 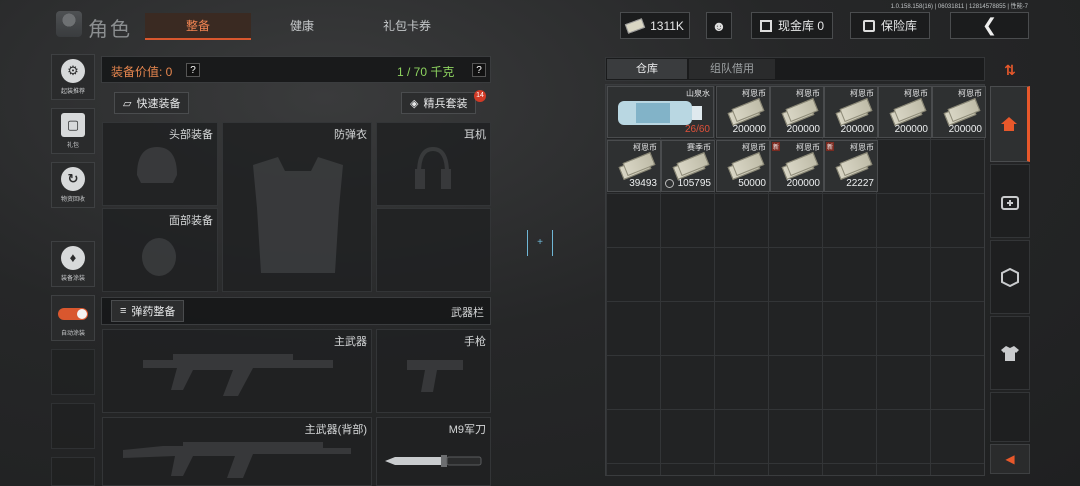 What do you see at coordinates (433, 167) in the screenshot?
I see `headset-silhouette-icon` at bounding box center [433, 167].